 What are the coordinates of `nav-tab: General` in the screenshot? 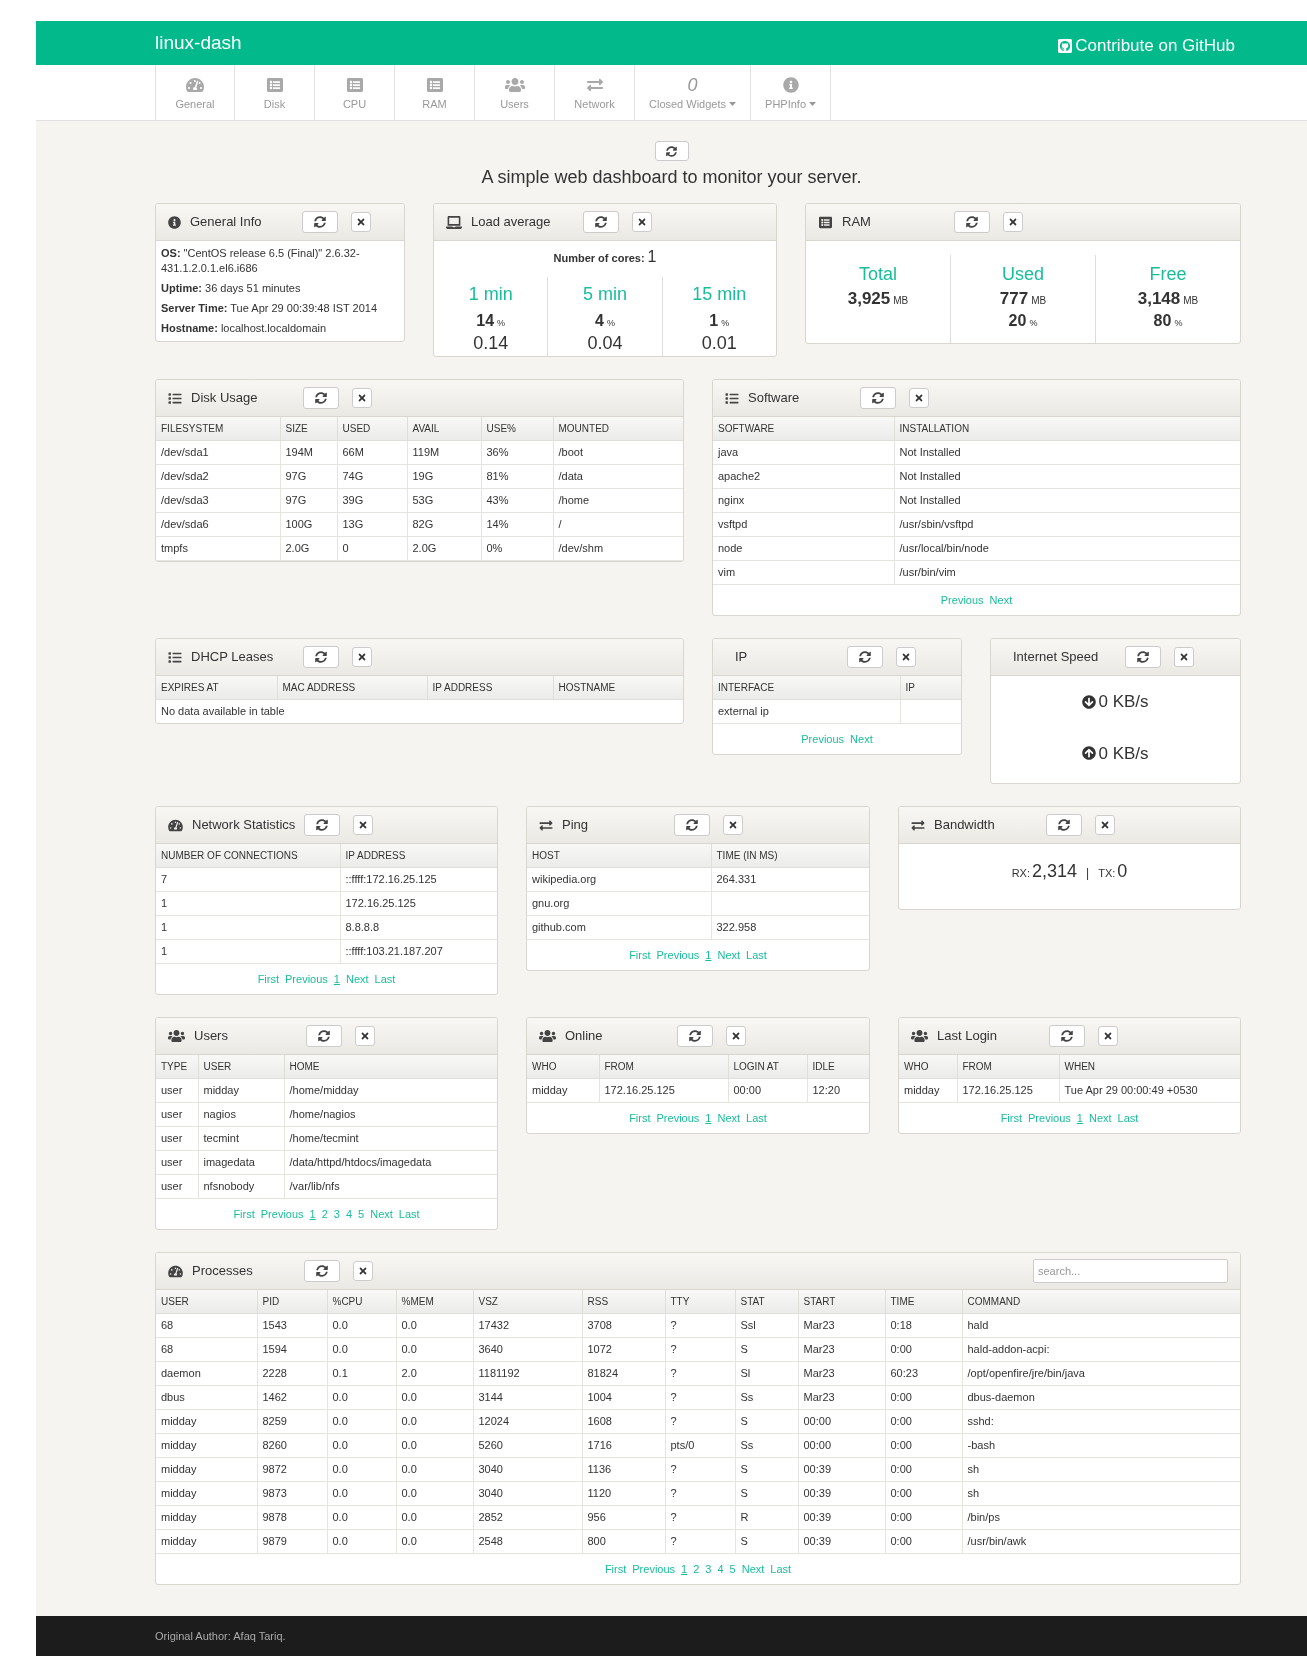 It's located at (195, 92).